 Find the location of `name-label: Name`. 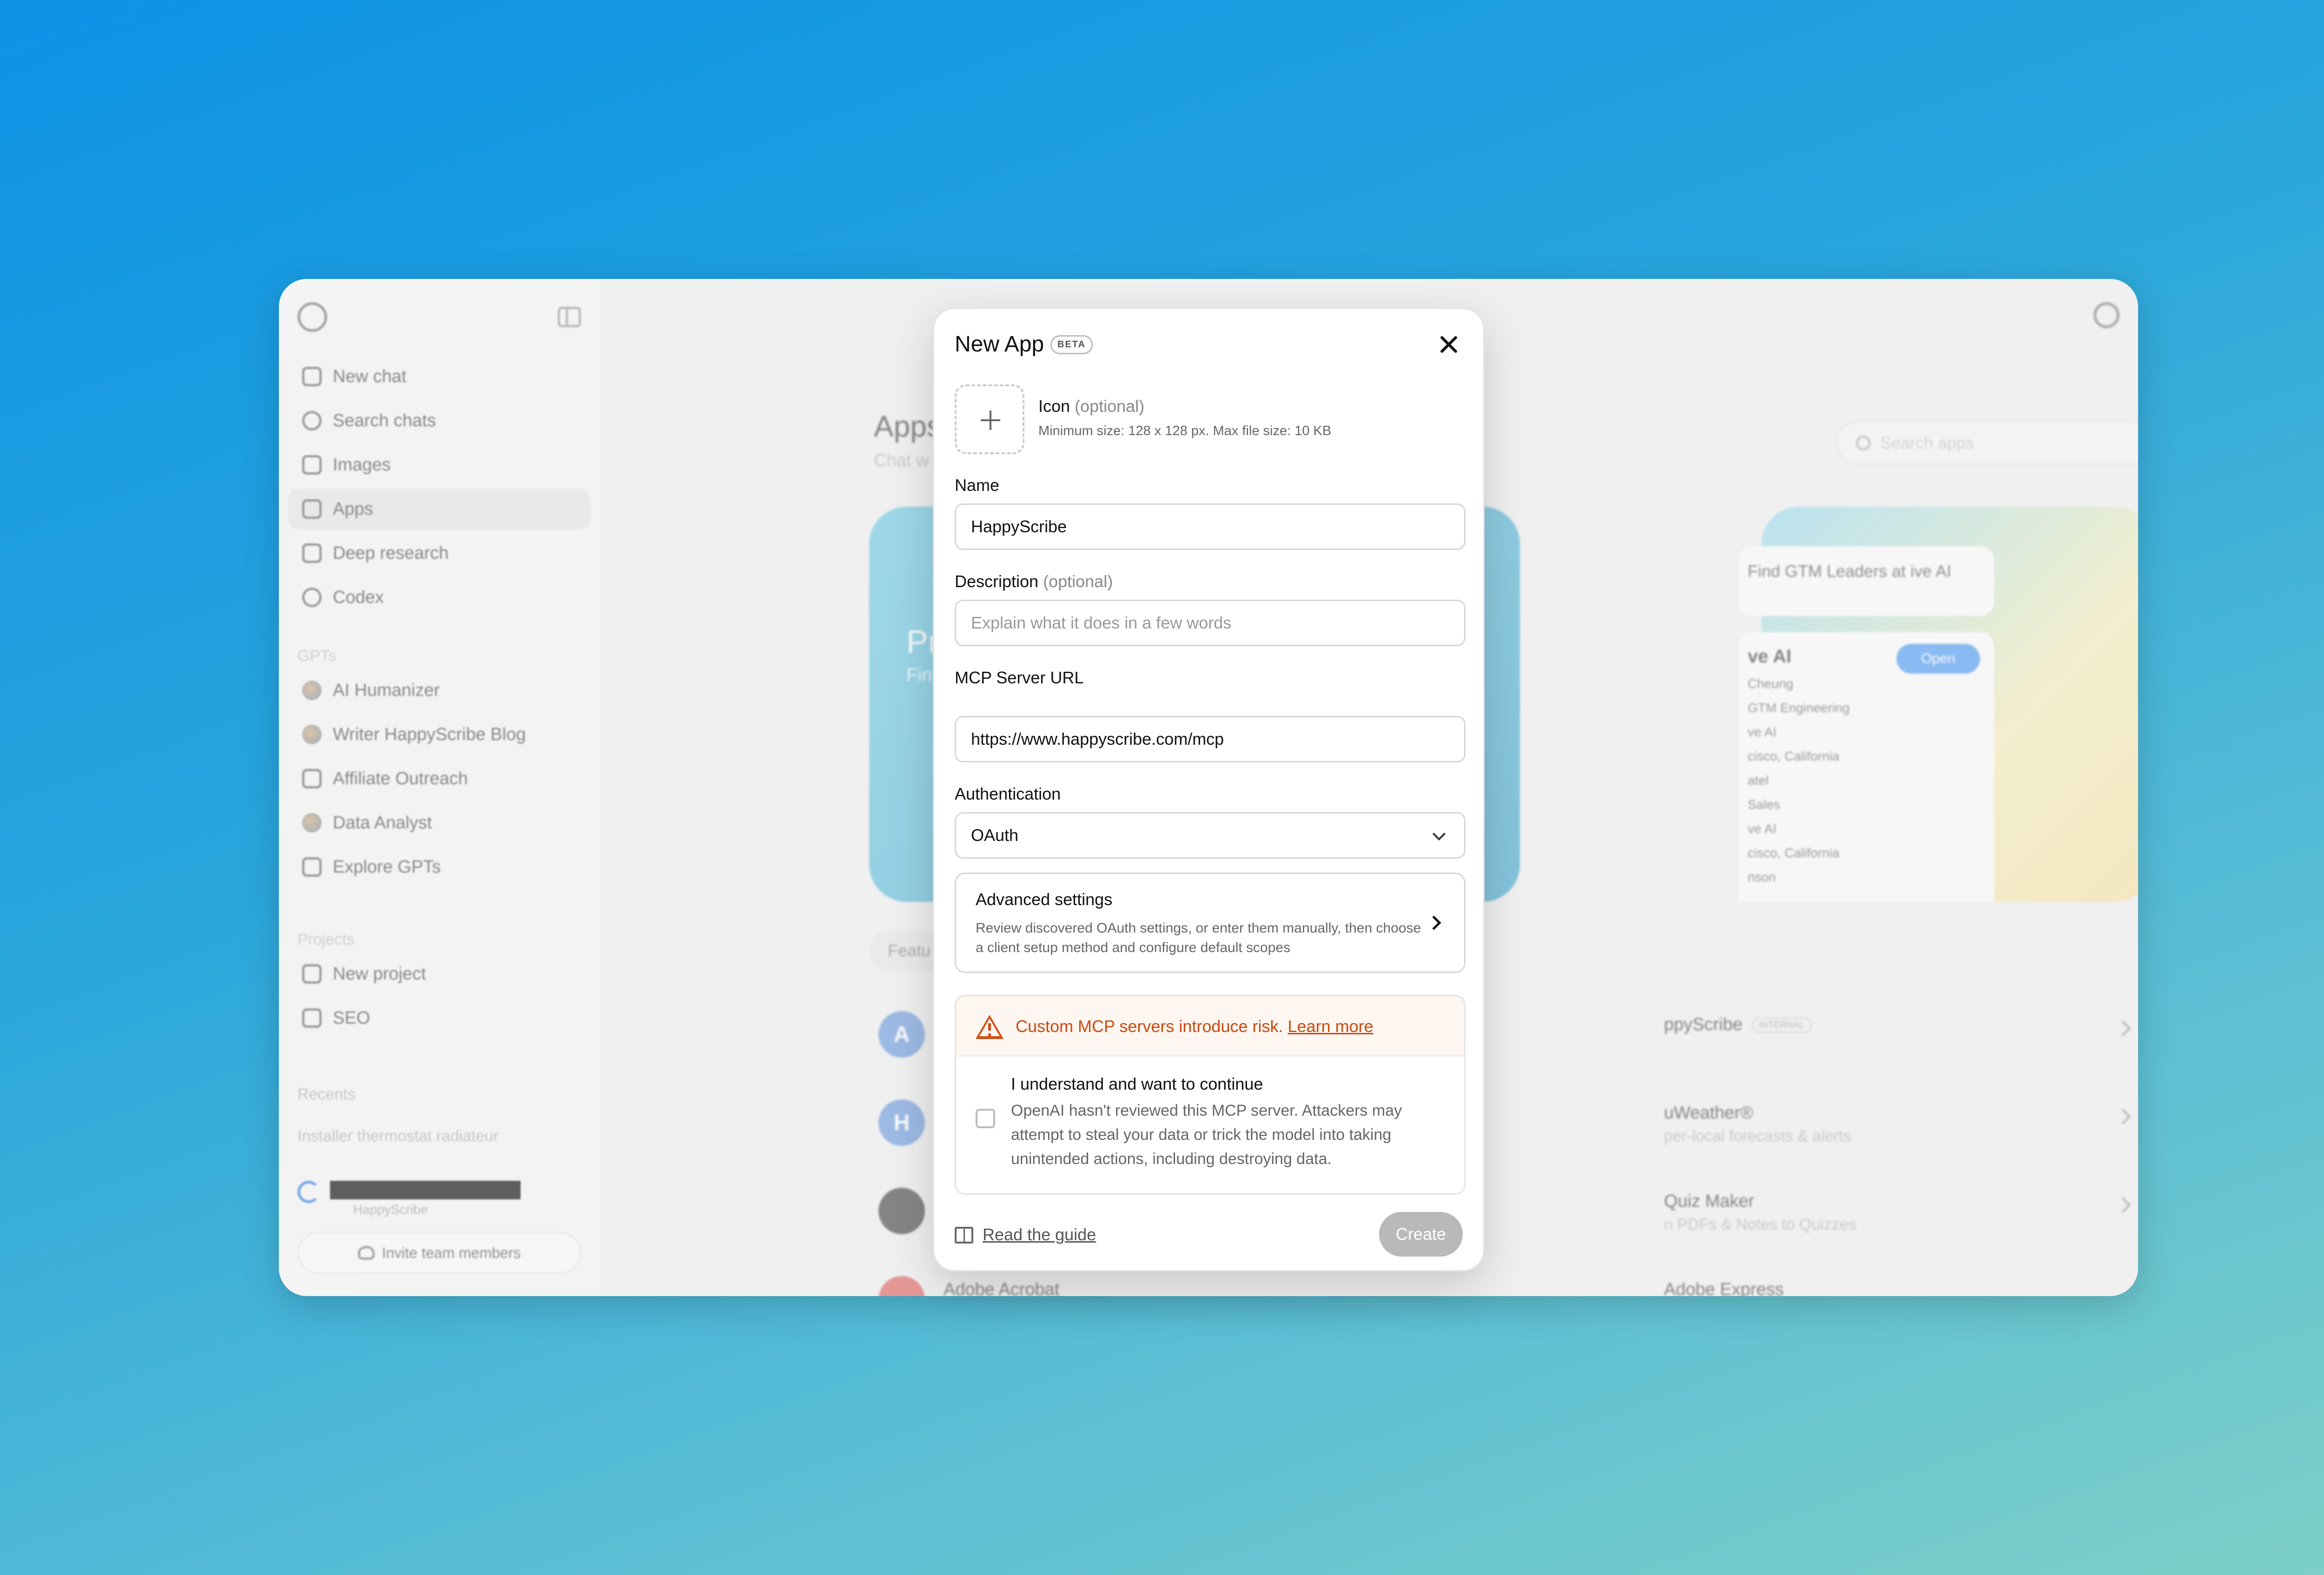

name-label: Name is located at coordinates (977, 485).